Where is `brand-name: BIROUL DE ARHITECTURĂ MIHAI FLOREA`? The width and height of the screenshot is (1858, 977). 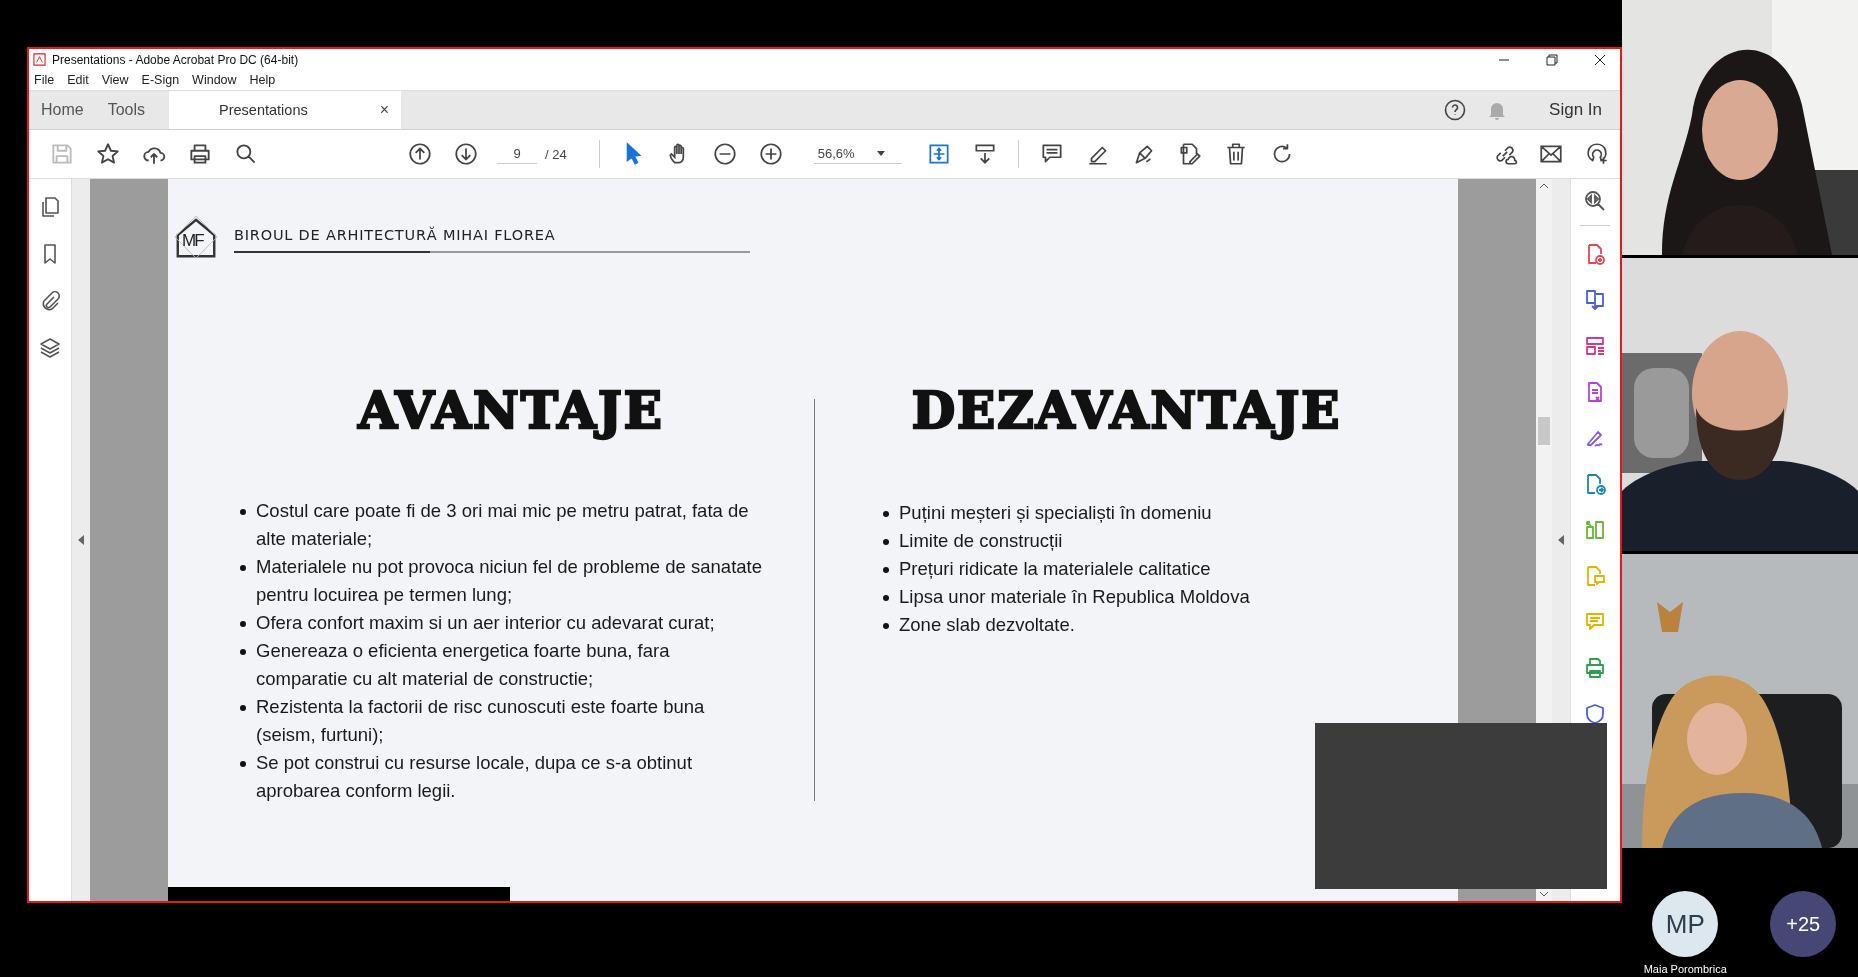 brand-name: BIROUL DE ARHITECTURĂ MIHAI FLOREA is located at coordinates (395, 235).